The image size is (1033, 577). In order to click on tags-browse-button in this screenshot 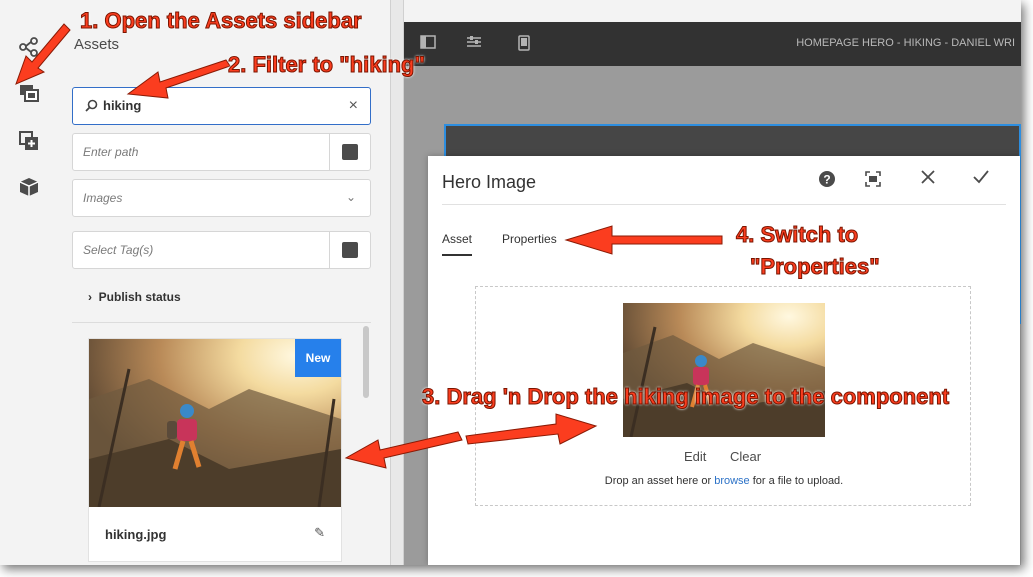, I will do `click(349, 250)`.